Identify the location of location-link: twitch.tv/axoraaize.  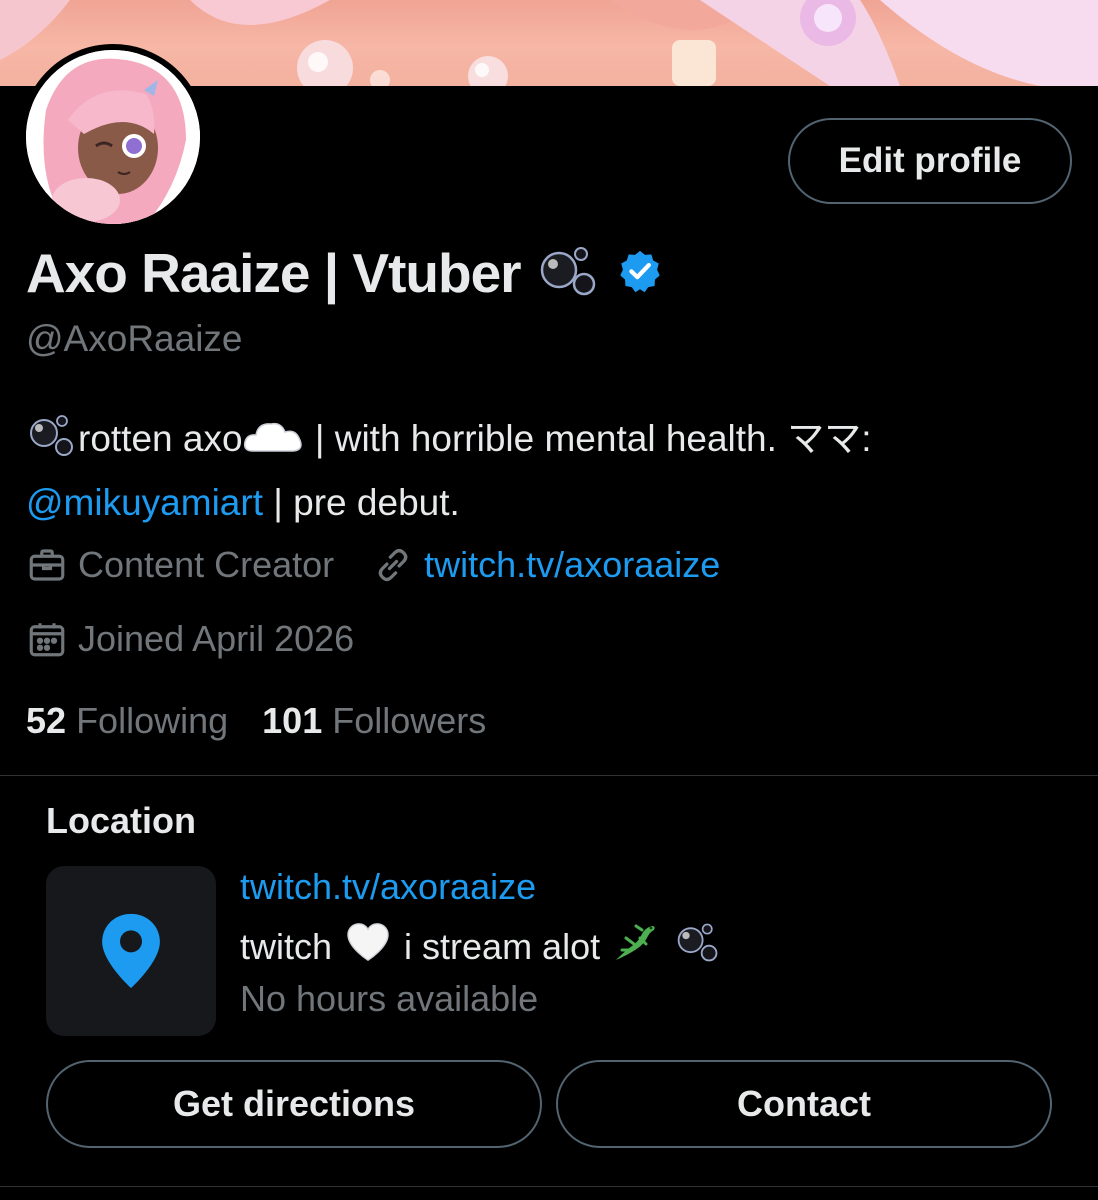
(388, 887).